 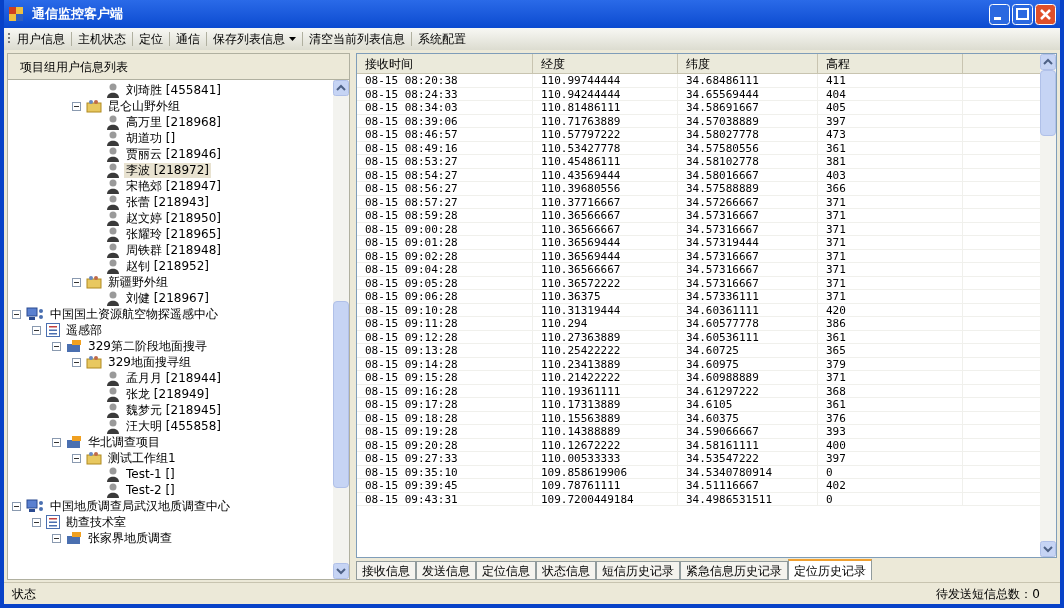 I want to click on tree-item: 329地面搜寻组, so click(x=149, y=362).